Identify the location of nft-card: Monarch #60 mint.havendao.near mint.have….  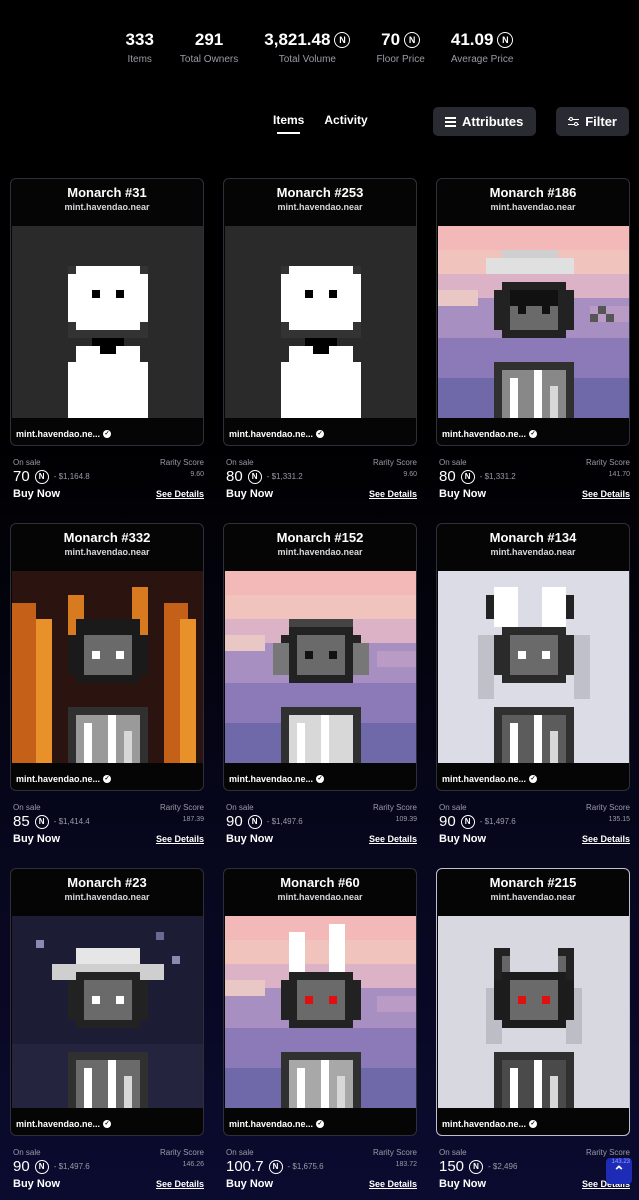
(320, 1029).